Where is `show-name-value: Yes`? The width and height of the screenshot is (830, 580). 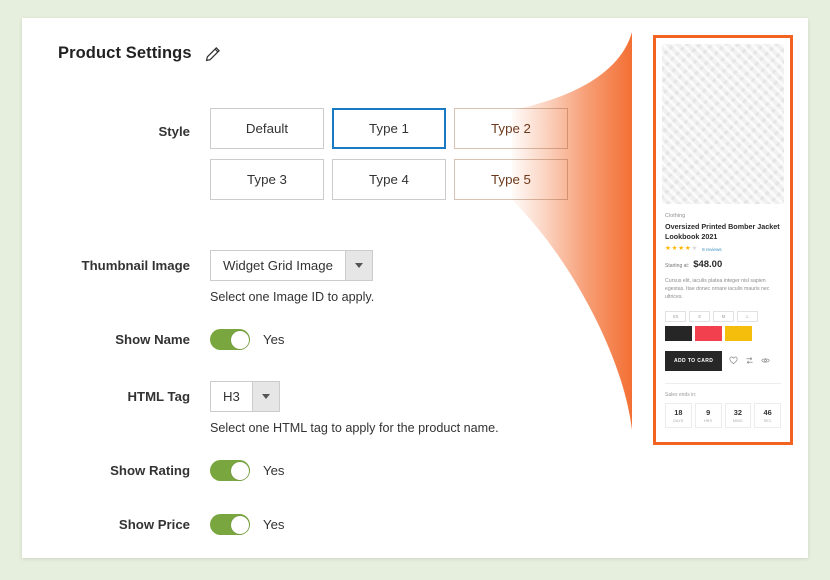 show-name-value: Yes is located at coordinates (274, 339).